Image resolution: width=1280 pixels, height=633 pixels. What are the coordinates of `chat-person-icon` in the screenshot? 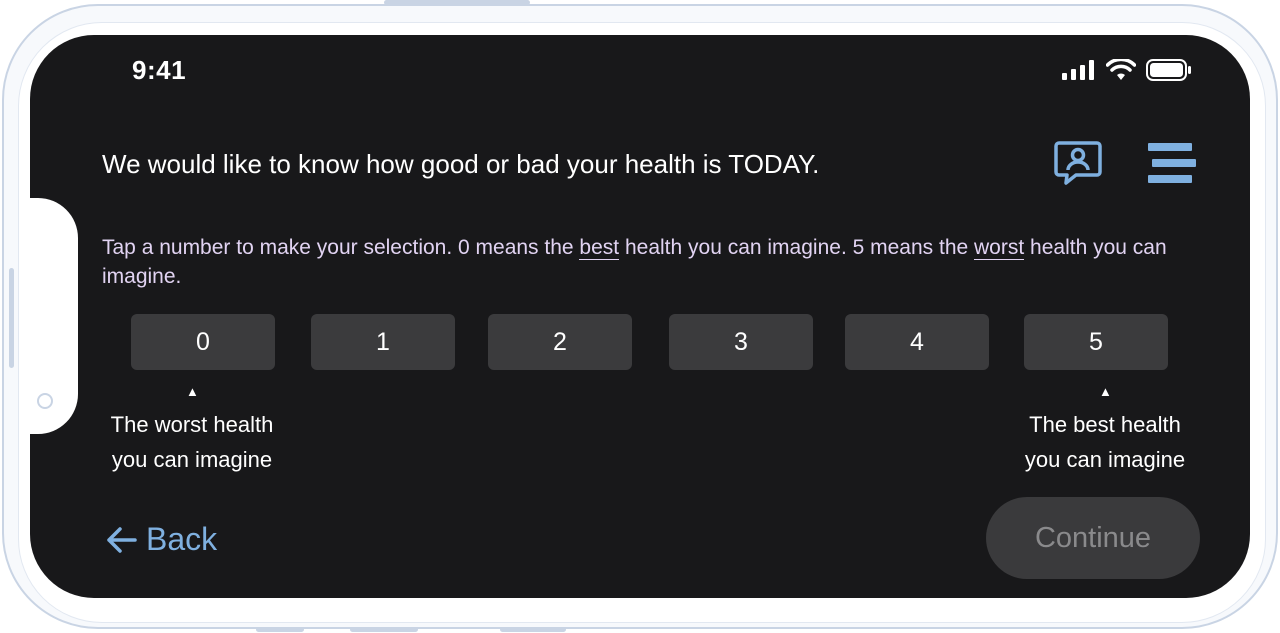 It's located at (1078, 163).